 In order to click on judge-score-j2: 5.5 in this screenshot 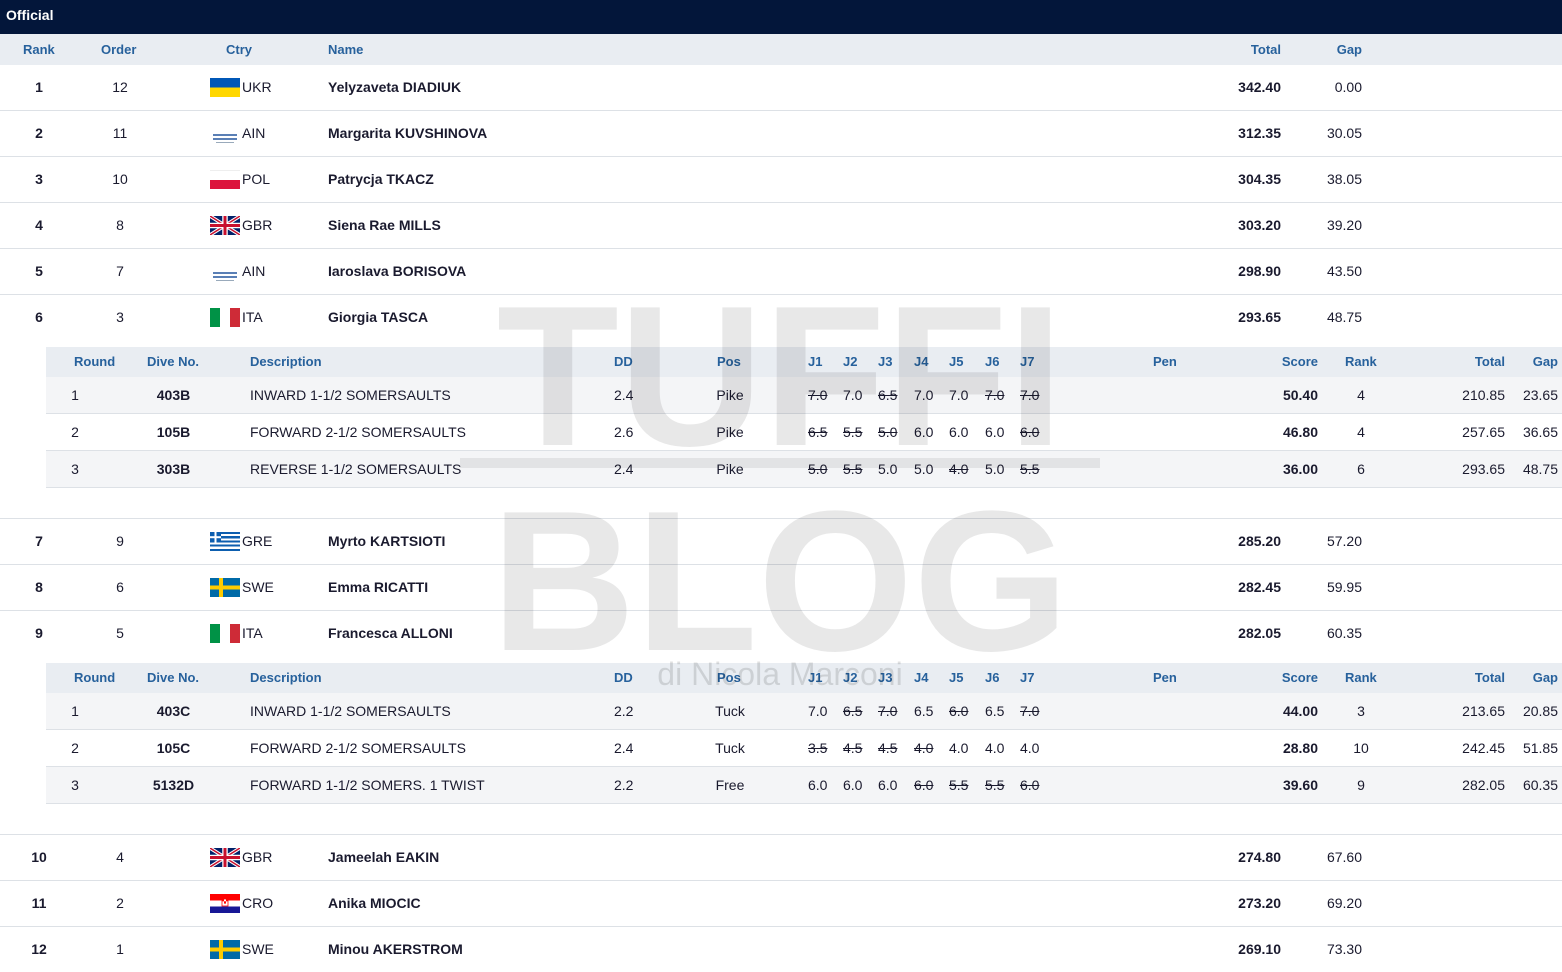, I will do `click(853, 469)`.